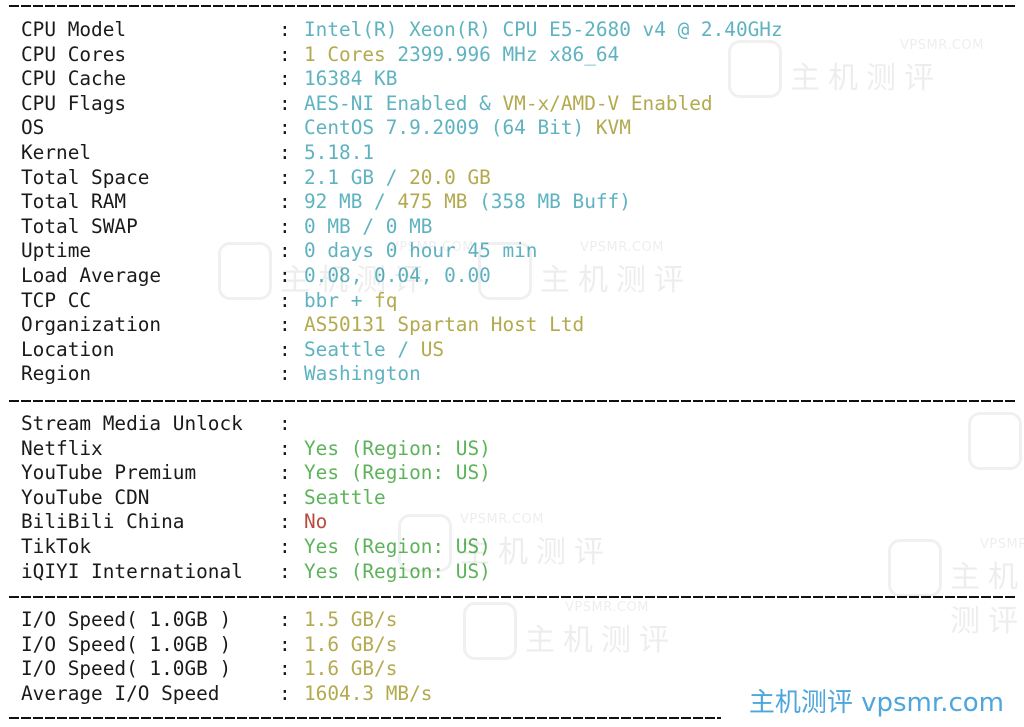 The image size is (1024, 727). I want to click on info-value: CentOS 7.9.2009 (64 Bit) KVM, so click(467, 128).